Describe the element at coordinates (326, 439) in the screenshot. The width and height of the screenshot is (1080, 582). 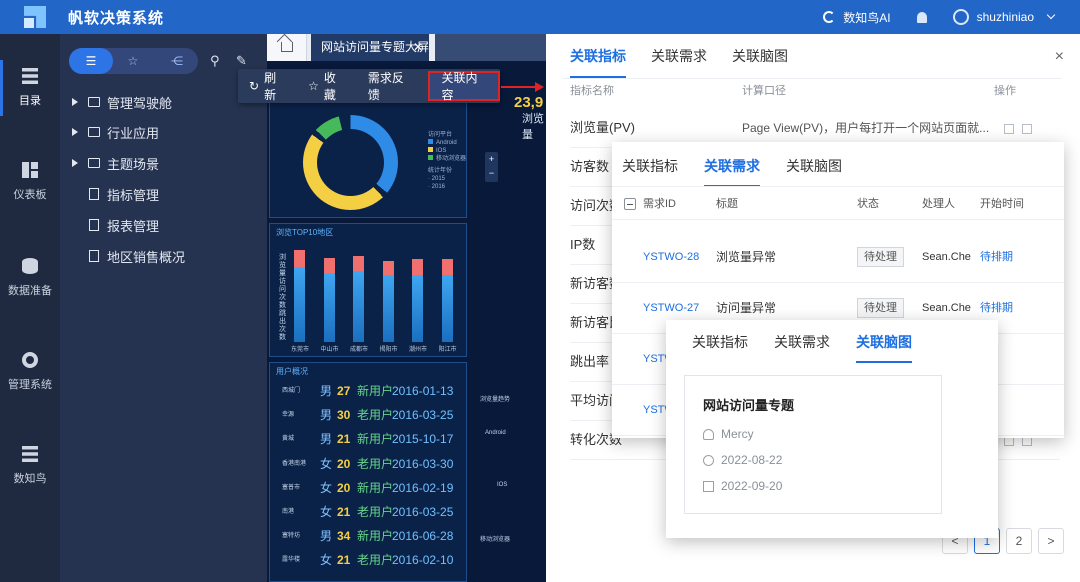
I see `user-gender: 男` at that location.